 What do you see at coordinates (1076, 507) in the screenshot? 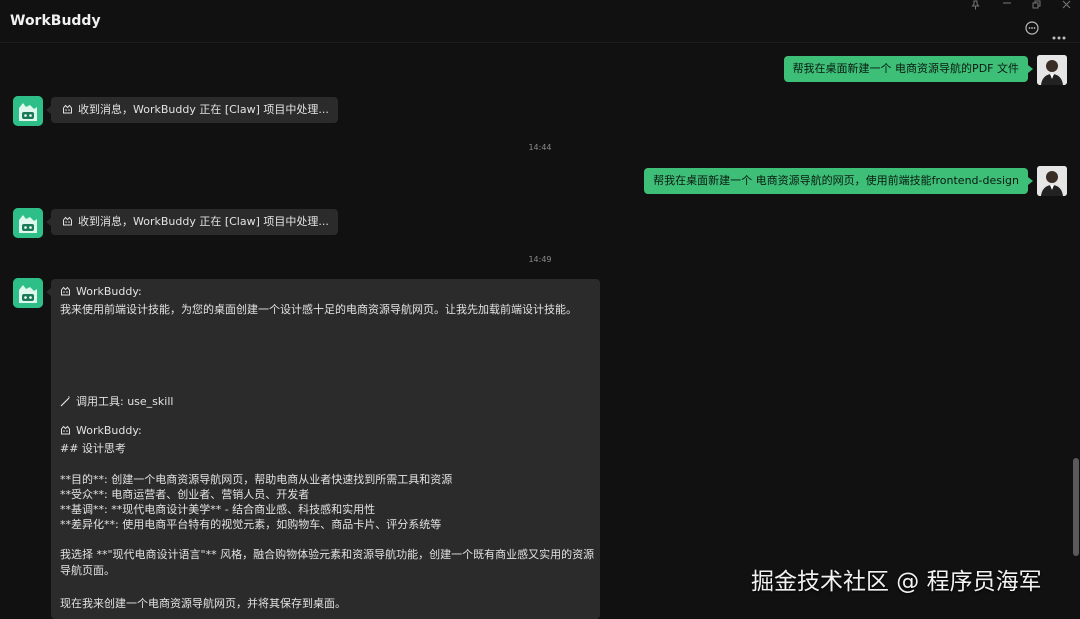
I see `chat-scrollbar` at bounding box center [1076, 507].